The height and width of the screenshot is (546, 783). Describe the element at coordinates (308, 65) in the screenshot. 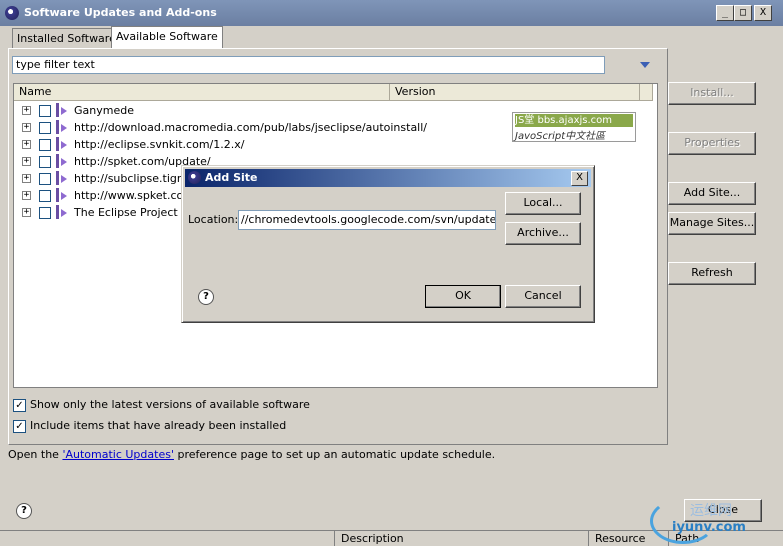

I see `filter-input: type filter text` at that location.